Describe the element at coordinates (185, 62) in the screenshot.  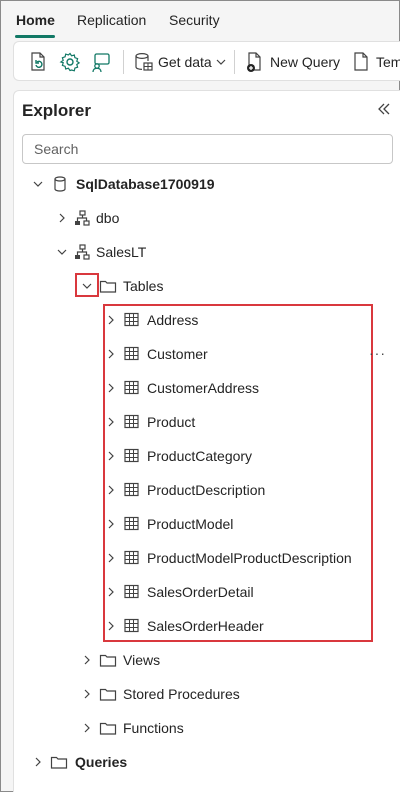
I see `get-data-label: Get data` at that location.